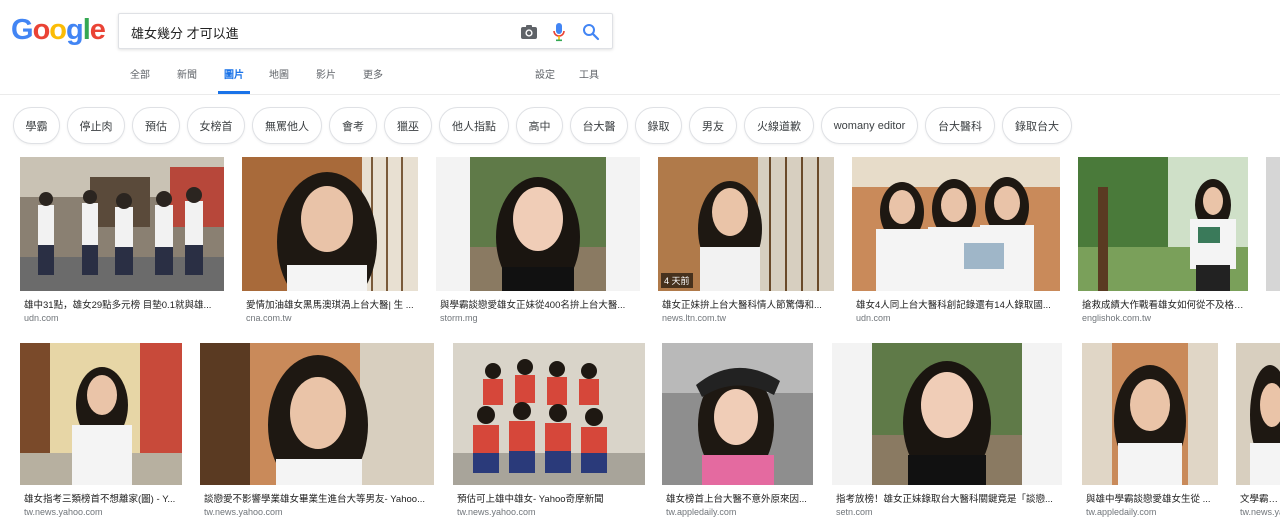 This screenshot has width=1280, height=525. I want to click on time-badge: 4 天前, so click(677, 280).